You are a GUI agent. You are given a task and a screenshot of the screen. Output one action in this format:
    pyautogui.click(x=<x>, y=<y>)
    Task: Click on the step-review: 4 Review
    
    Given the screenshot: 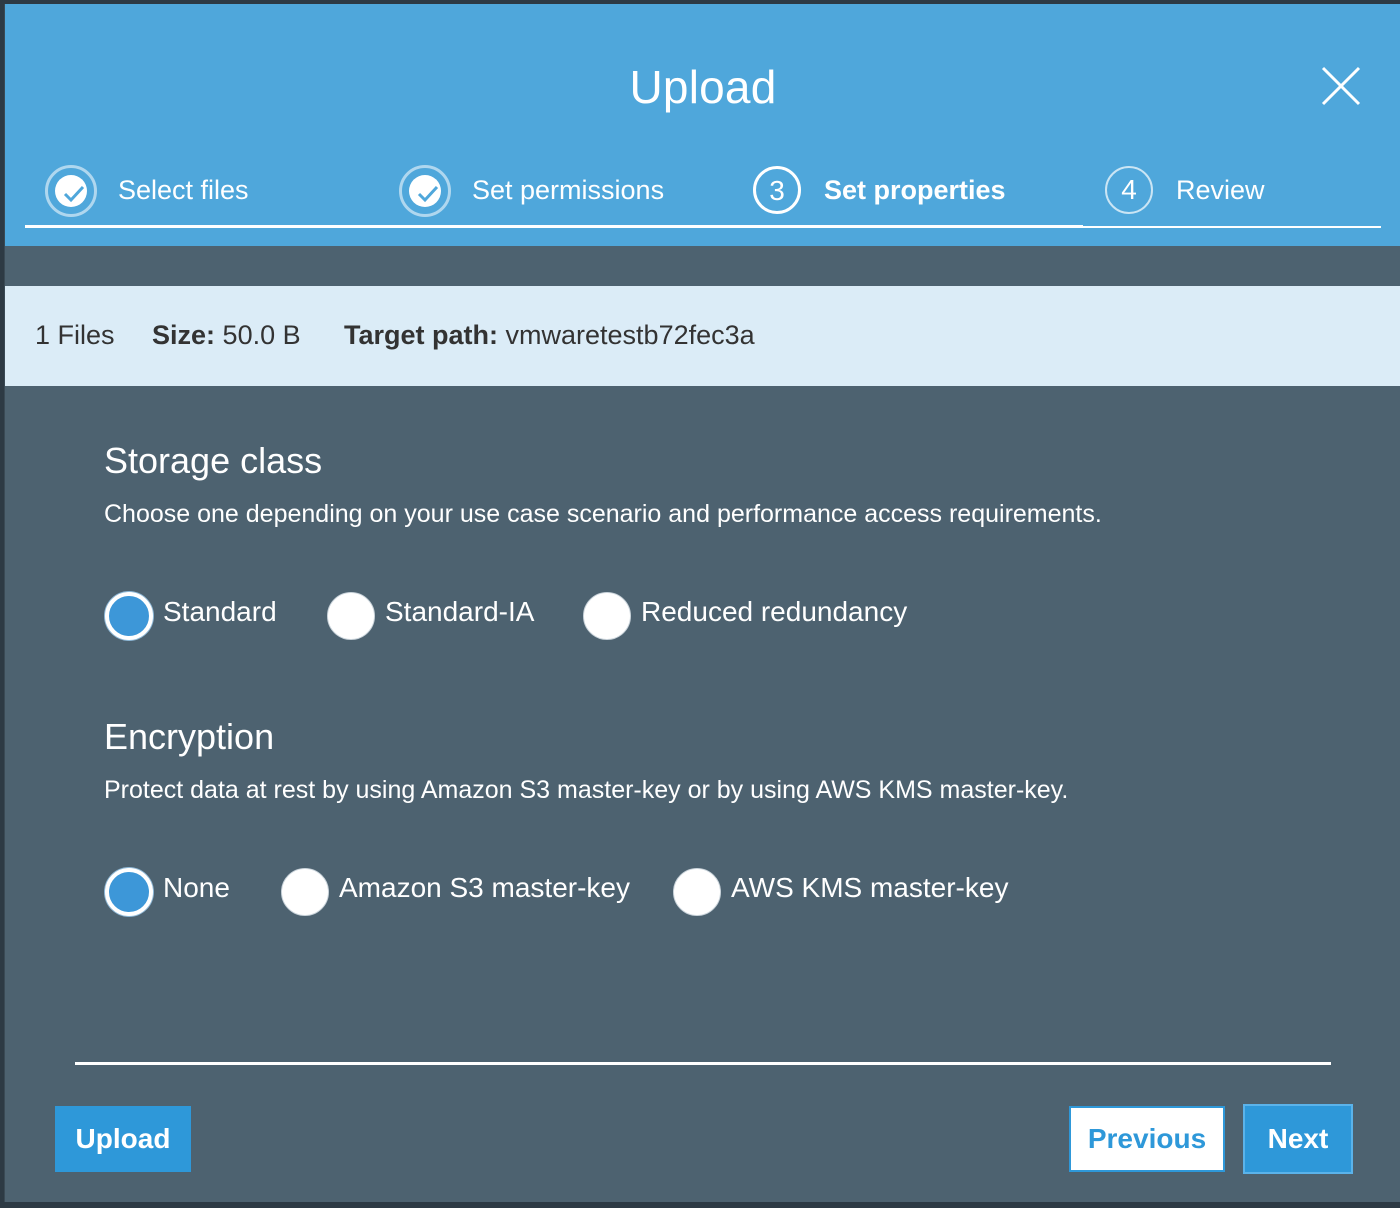 What is the action you would take?
    pyautogui.click(x=1232, y=194)
    